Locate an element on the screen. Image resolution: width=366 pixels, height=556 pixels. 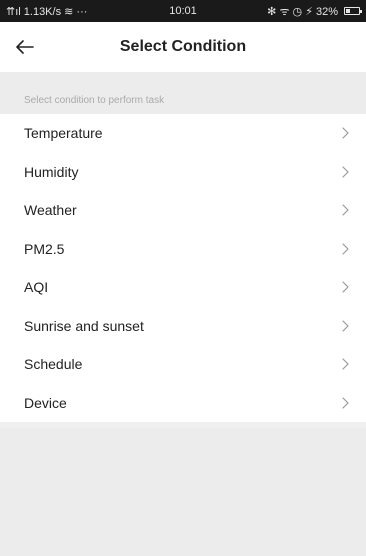
back-button is located at coordinates (25, 47).